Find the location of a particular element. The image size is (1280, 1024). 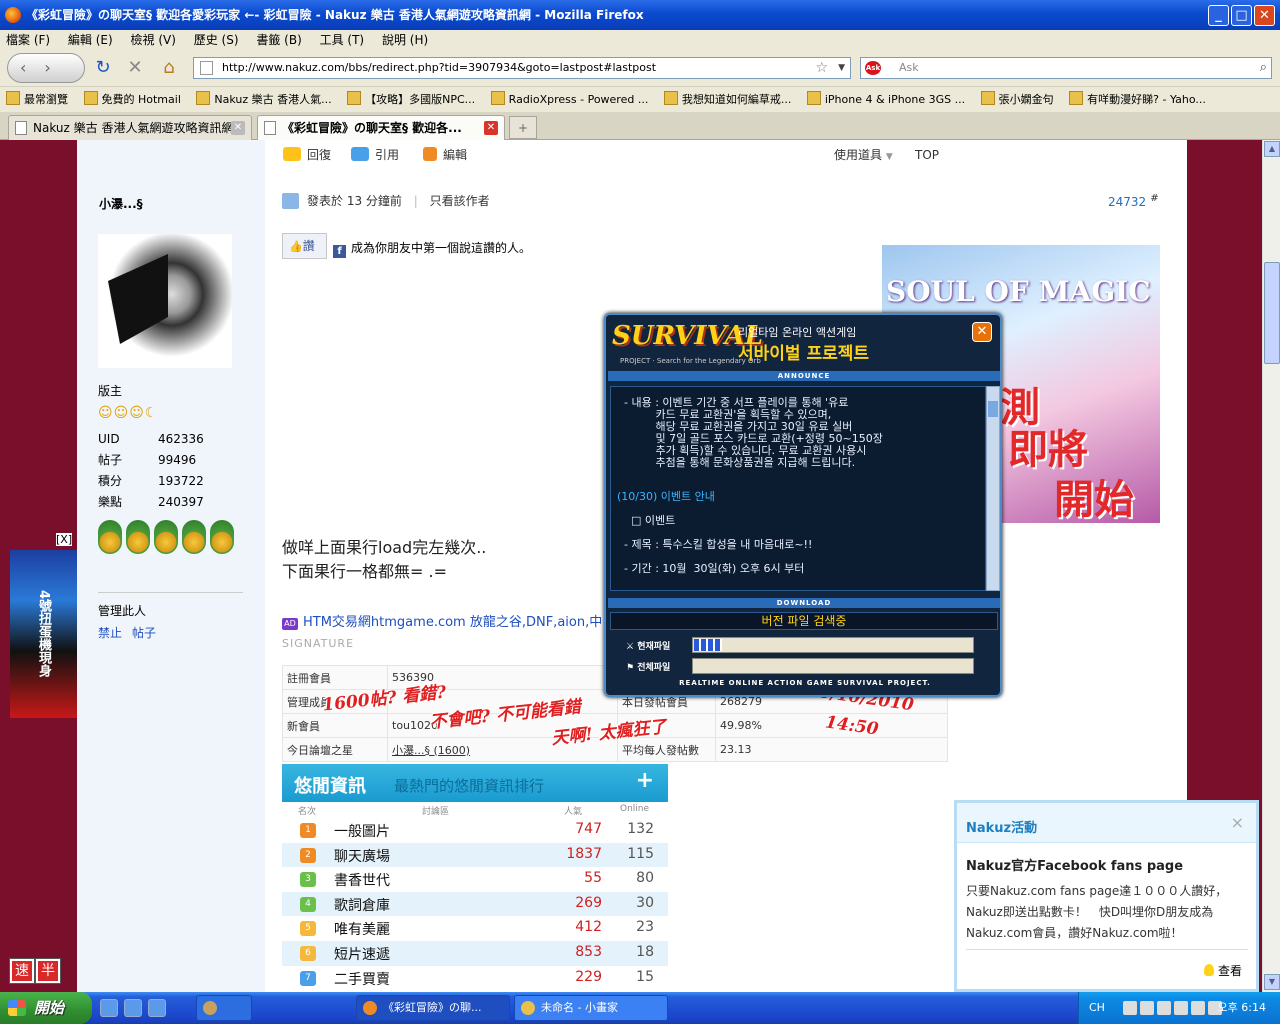

menu-history: 歷史 (S) is located at coordinates (216, 40).